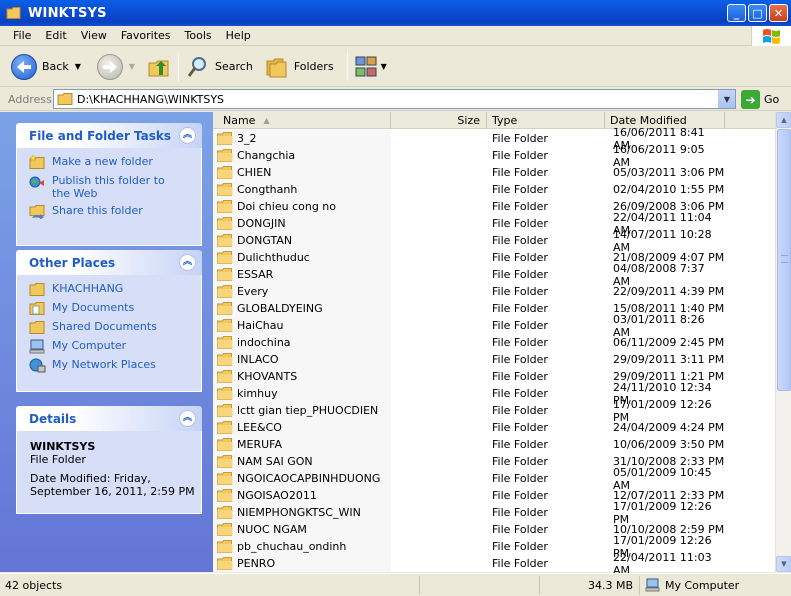  I want to click on place-my-computer-link: My Computer, so click(115, 346).